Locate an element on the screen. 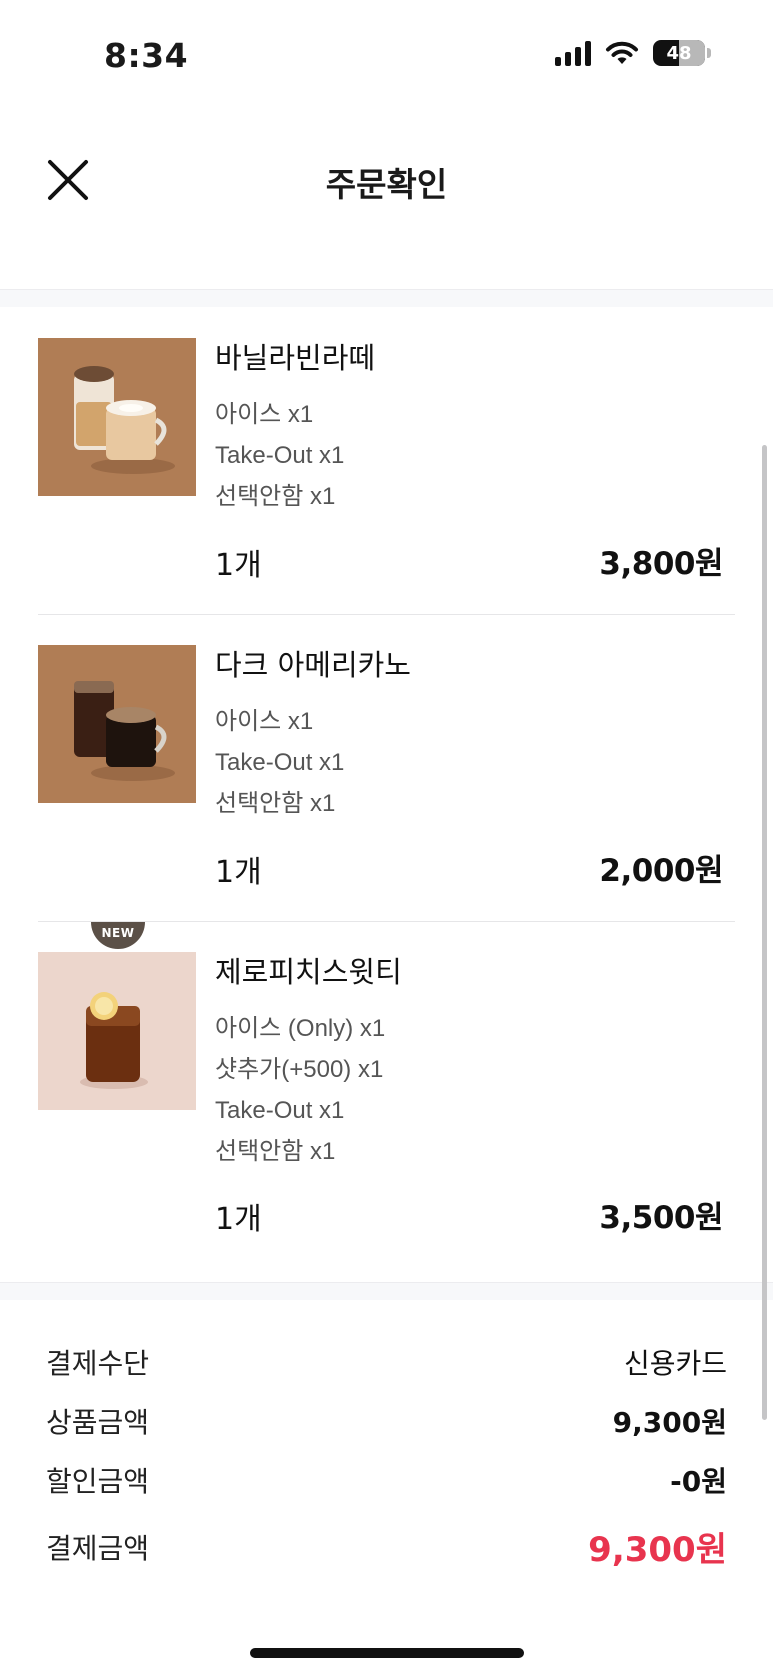  item-option: 아이스 (Only) x1 is located at coordinates (300, 1028).